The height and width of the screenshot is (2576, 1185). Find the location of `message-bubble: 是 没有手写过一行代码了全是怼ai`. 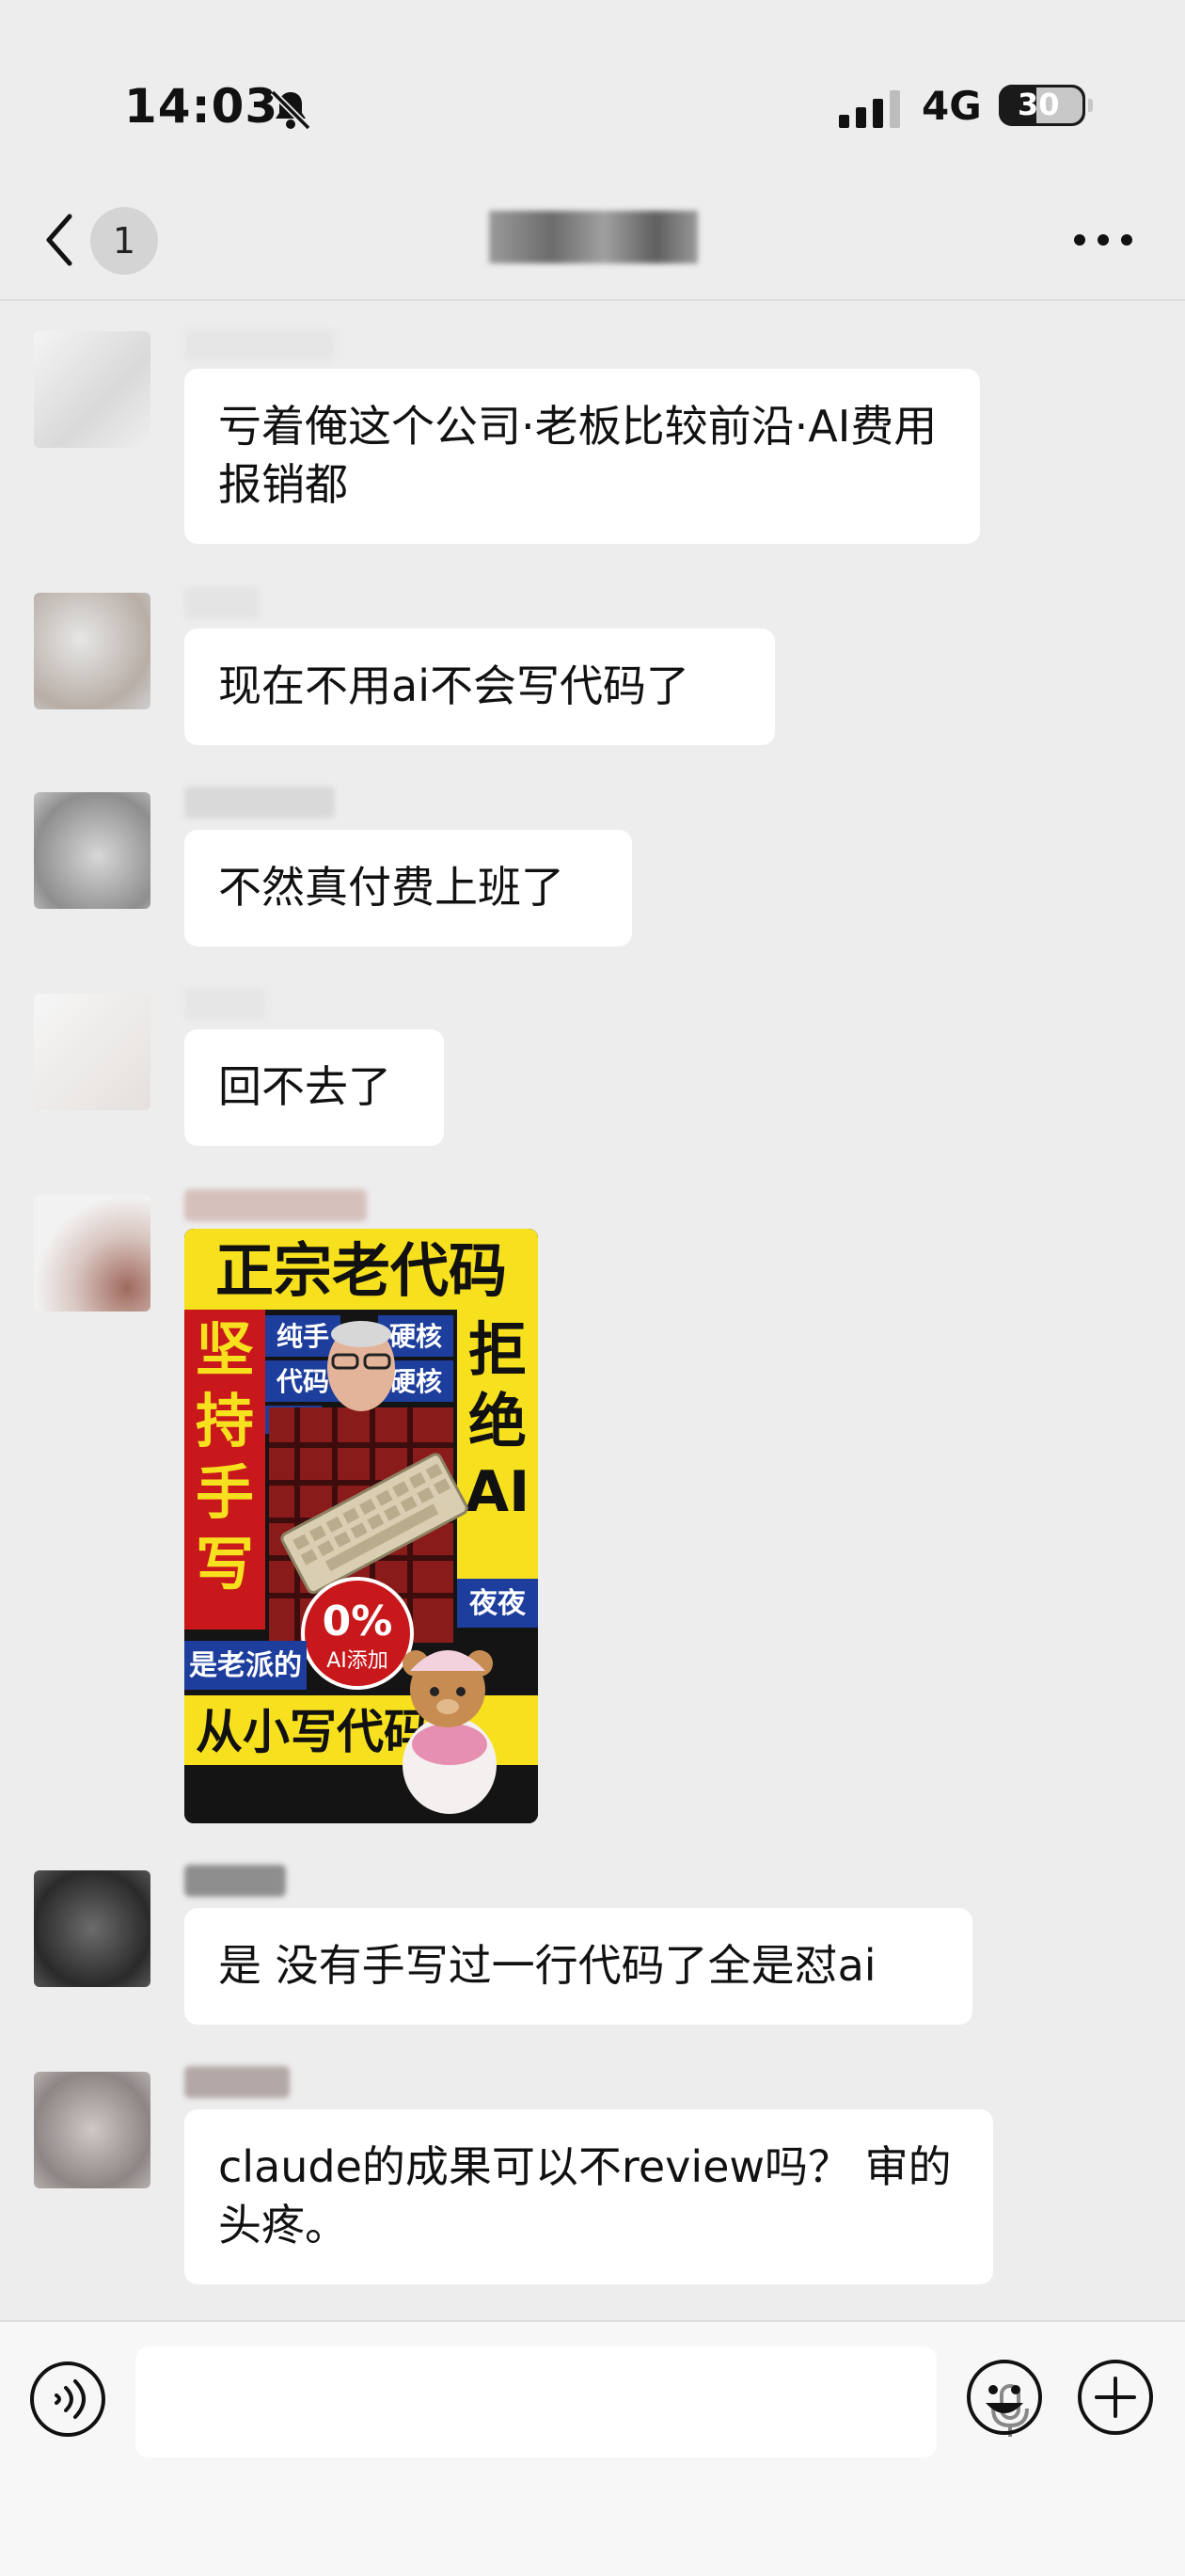

message-bubble: 是 没有手写过一行代码了全是怼ai is located at coordinates (578, 1967).